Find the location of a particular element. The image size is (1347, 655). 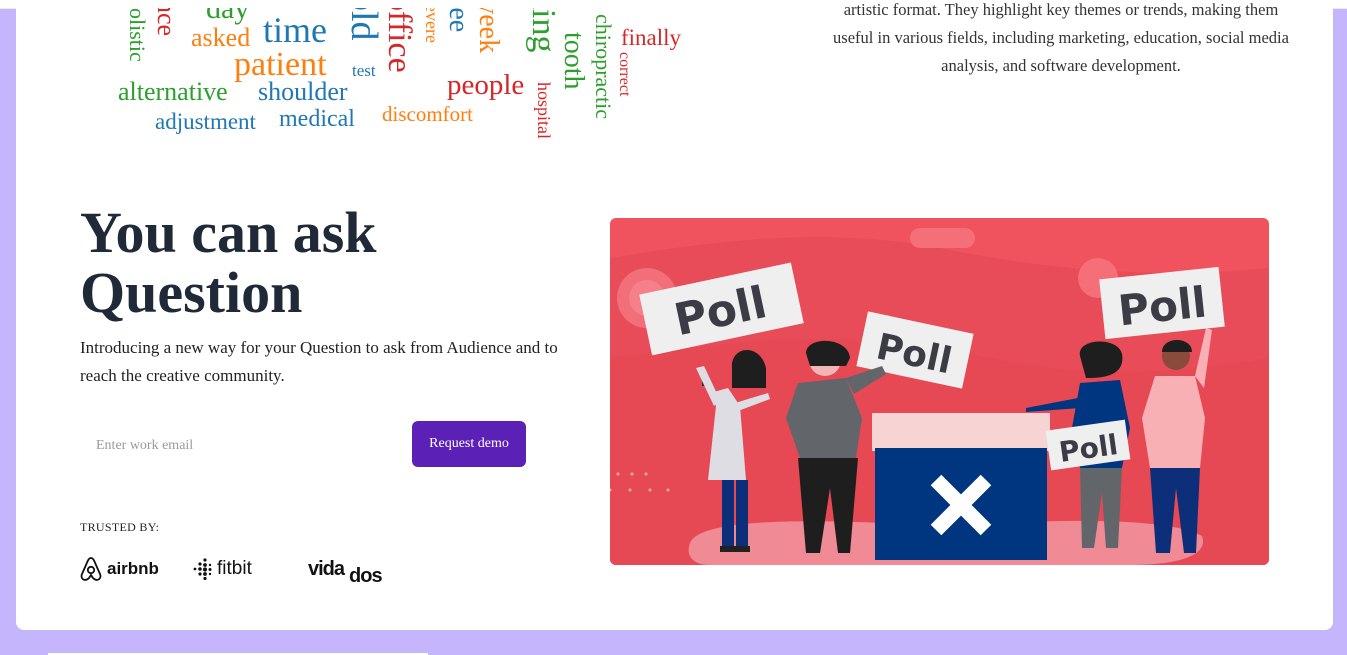

fitbit-dots-icon is located at coordinates (202, 569).